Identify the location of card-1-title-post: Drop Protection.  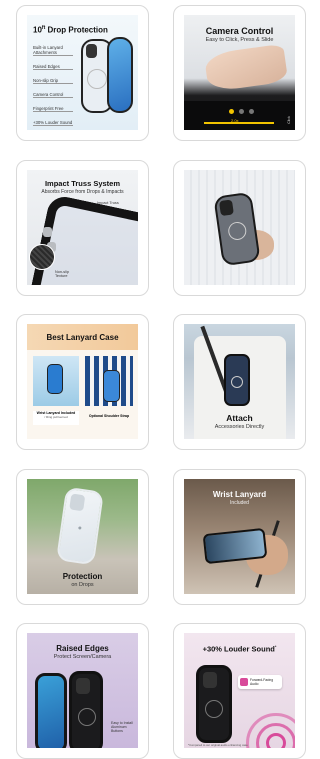
(76, 30).